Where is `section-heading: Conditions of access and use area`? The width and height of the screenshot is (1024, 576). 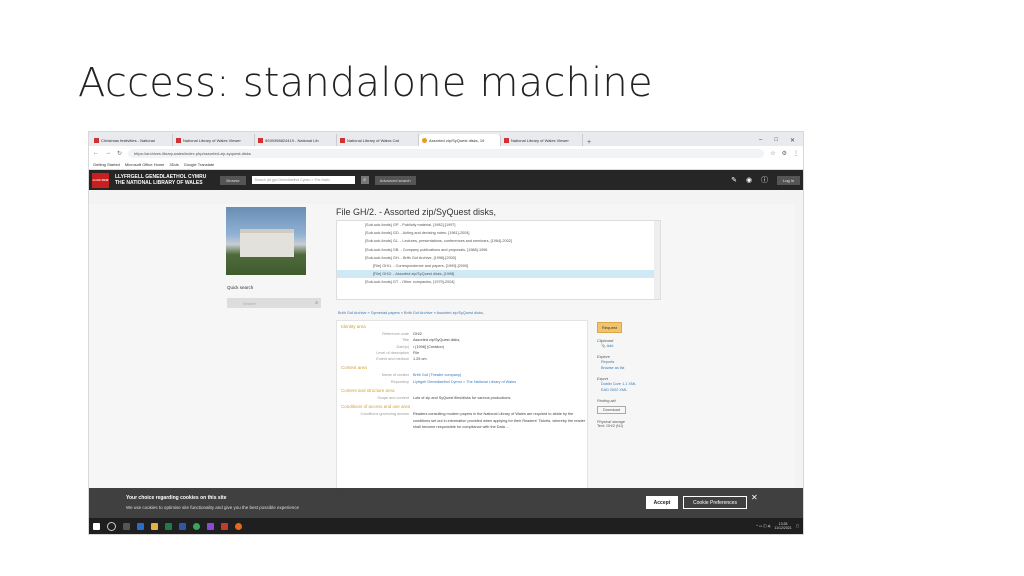 section-heading: Conditions of access and use area is located at coordinates (376, 407).